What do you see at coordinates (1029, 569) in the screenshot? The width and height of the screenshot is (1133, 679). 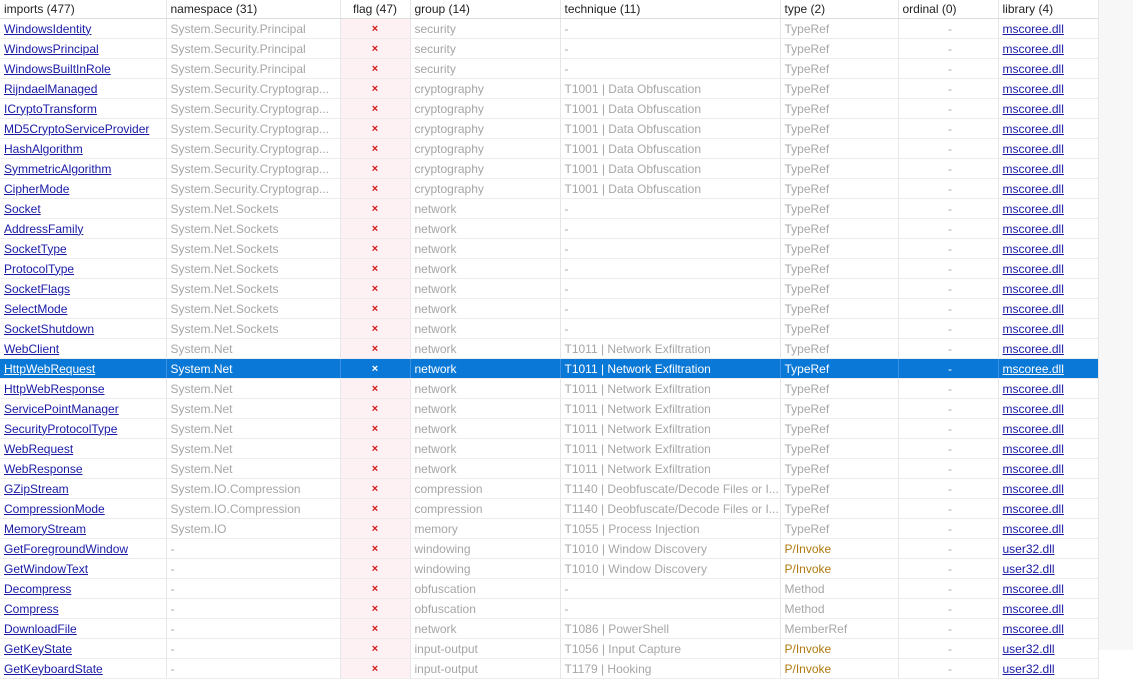 I see `library-link: user32.dll` at bounding box center [1029, 569].